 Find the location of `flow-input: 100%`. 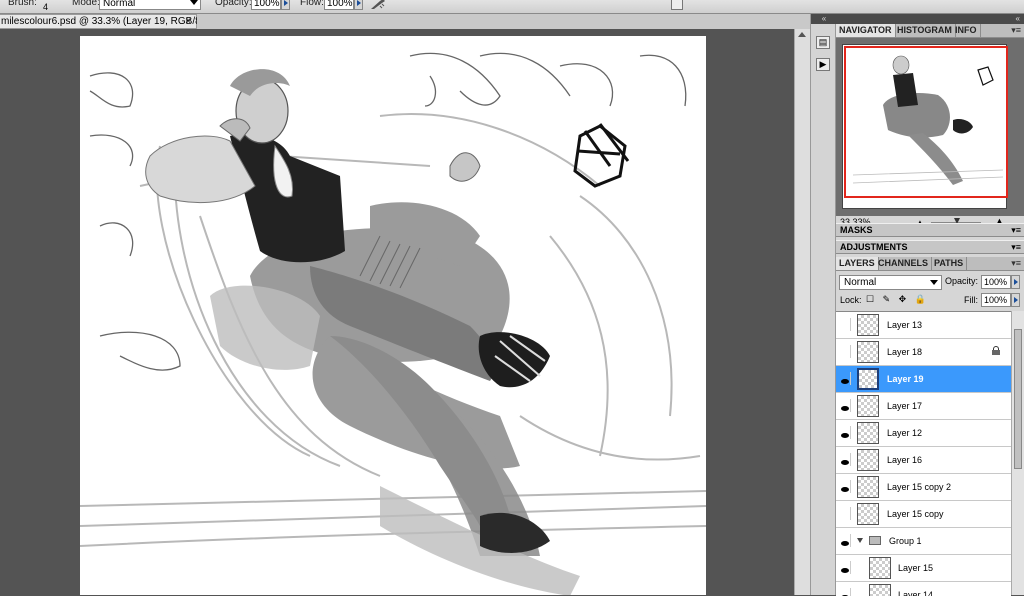

flow-input: 100% is located at coordinates (339, 5).